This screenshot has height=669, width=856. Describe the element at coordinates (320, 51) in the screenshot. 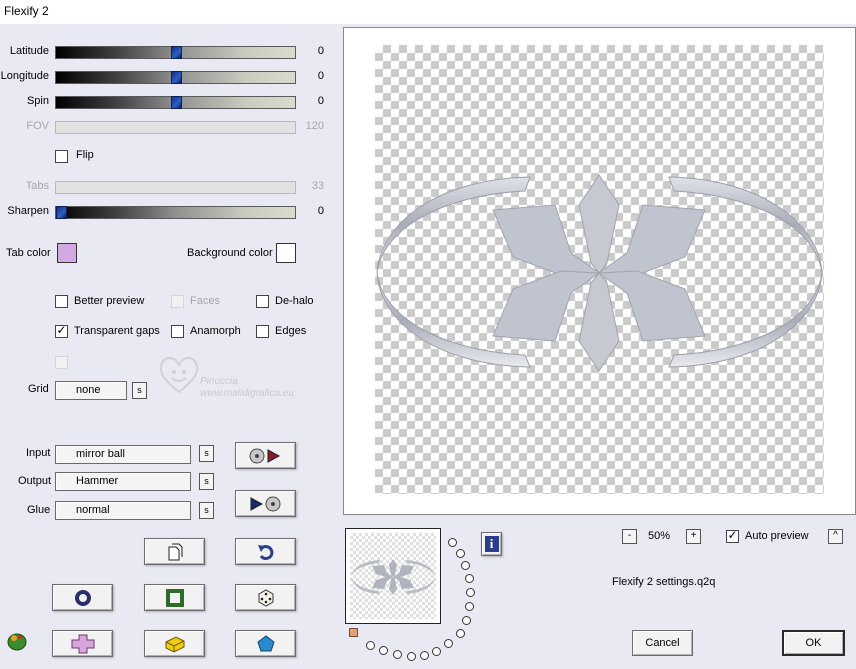

I see `latitude-value: 0` at that location.